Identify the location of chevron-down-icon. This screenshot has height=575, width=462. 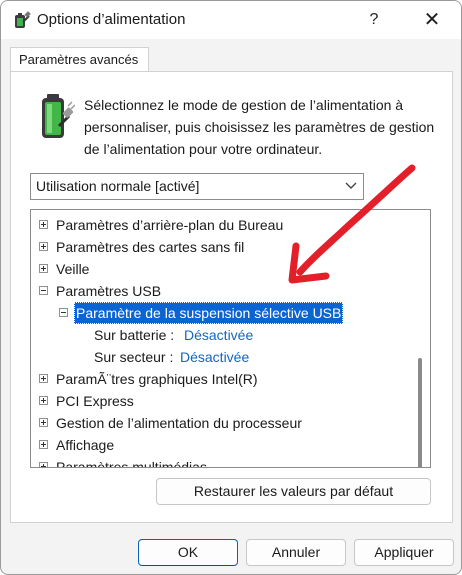
(351, 185).